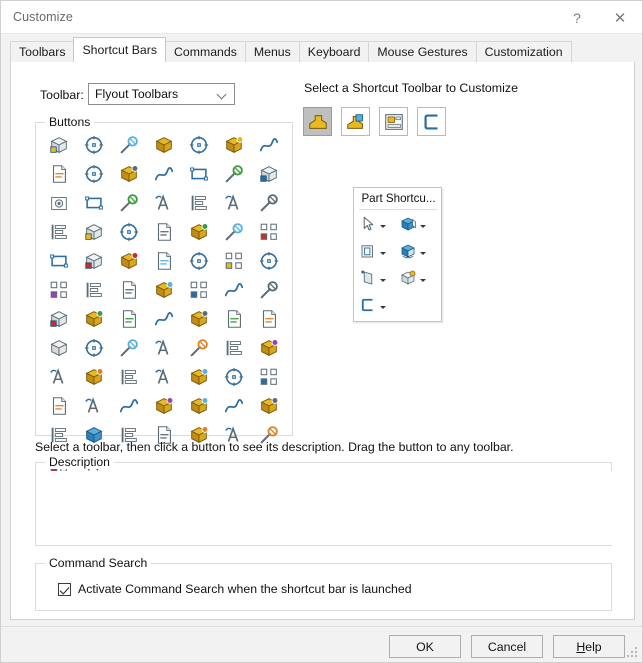 This screenshot has height=663, width=643. What do you see at coordinates (59, 174) in the screenshot?
I see `layout-sketch-icon` at bounding box center [59, 174].